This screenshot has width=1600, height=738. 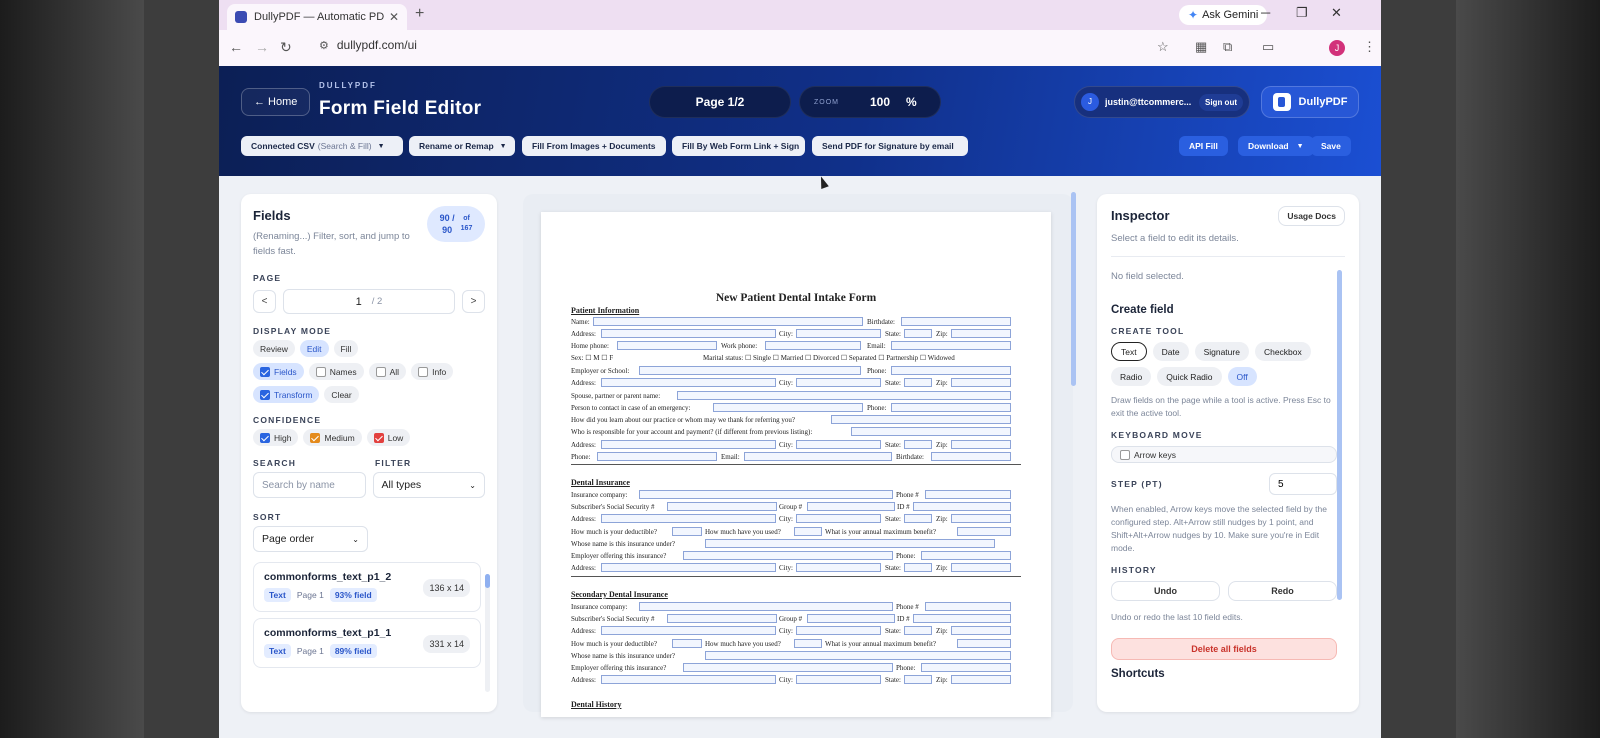 What do you see at coordinates (314, 348) in the screenshot?
I see `mode-edit-button: Edit` at bounding box center [314, 348].